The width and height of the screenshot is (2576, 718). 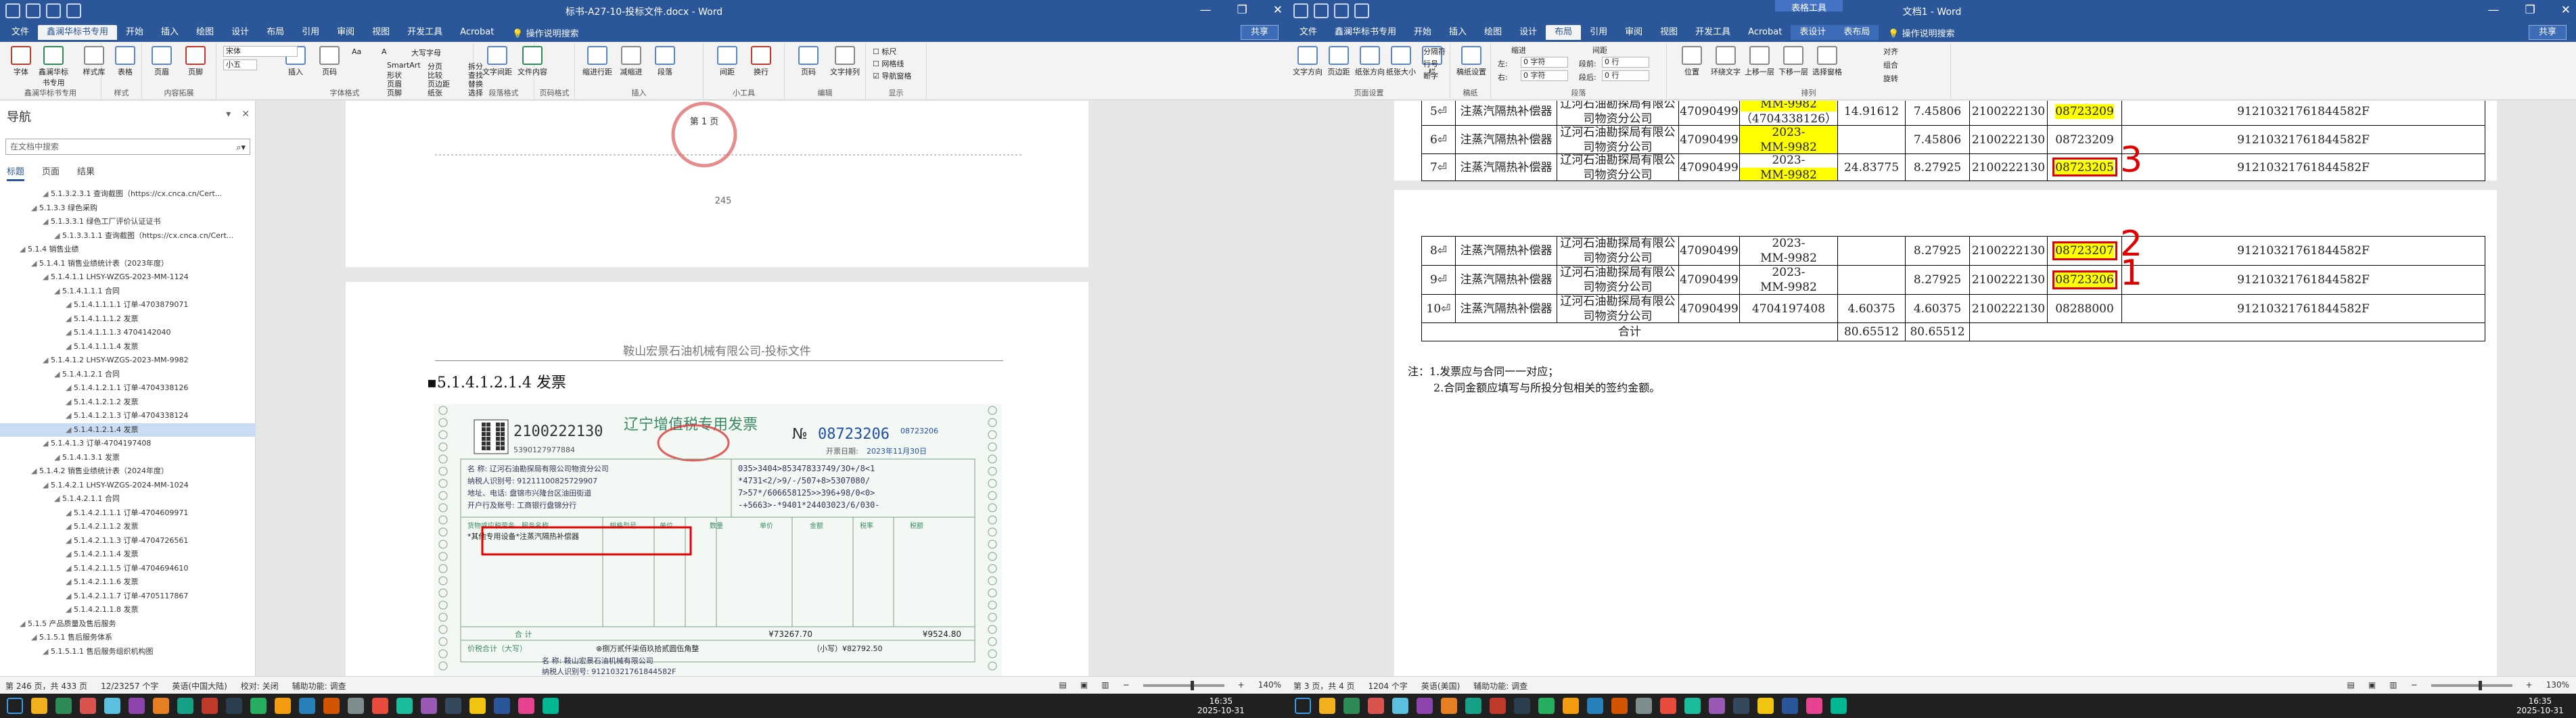 I want to click on photos-icon, so click(x=1765, y=706).